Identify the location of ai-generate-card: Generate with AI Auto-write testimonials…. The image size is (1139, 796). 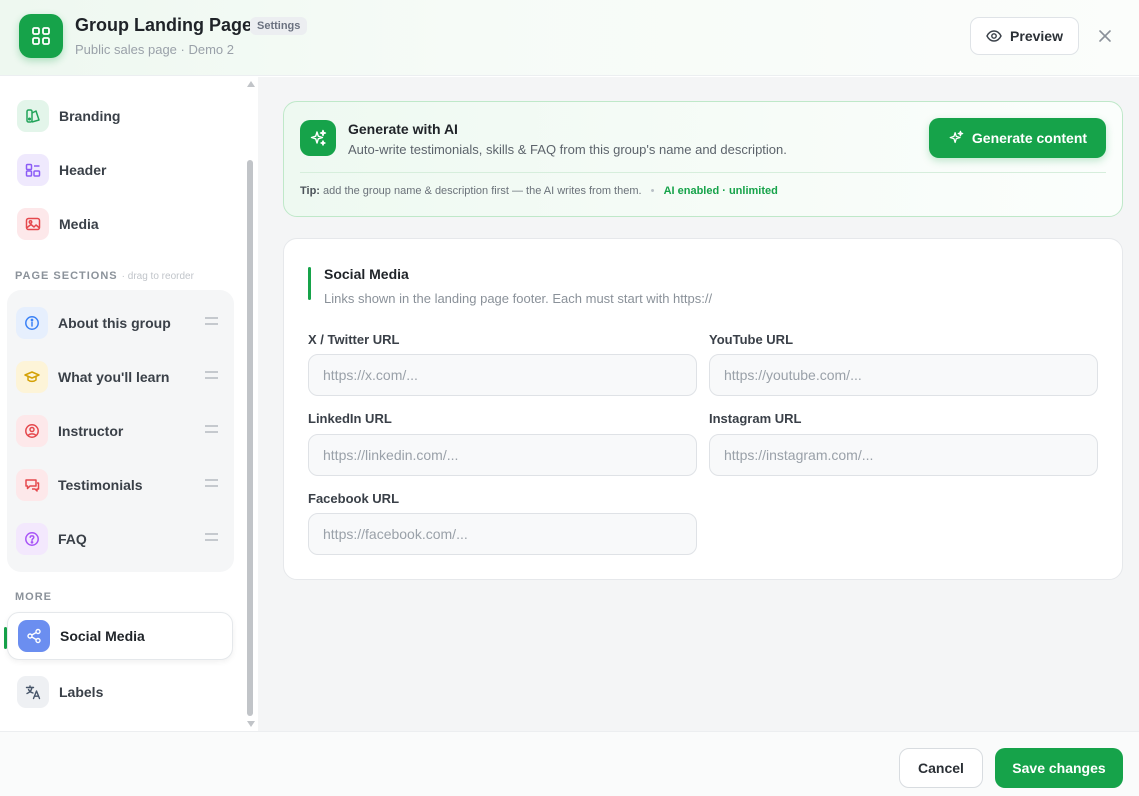
(703, 159).